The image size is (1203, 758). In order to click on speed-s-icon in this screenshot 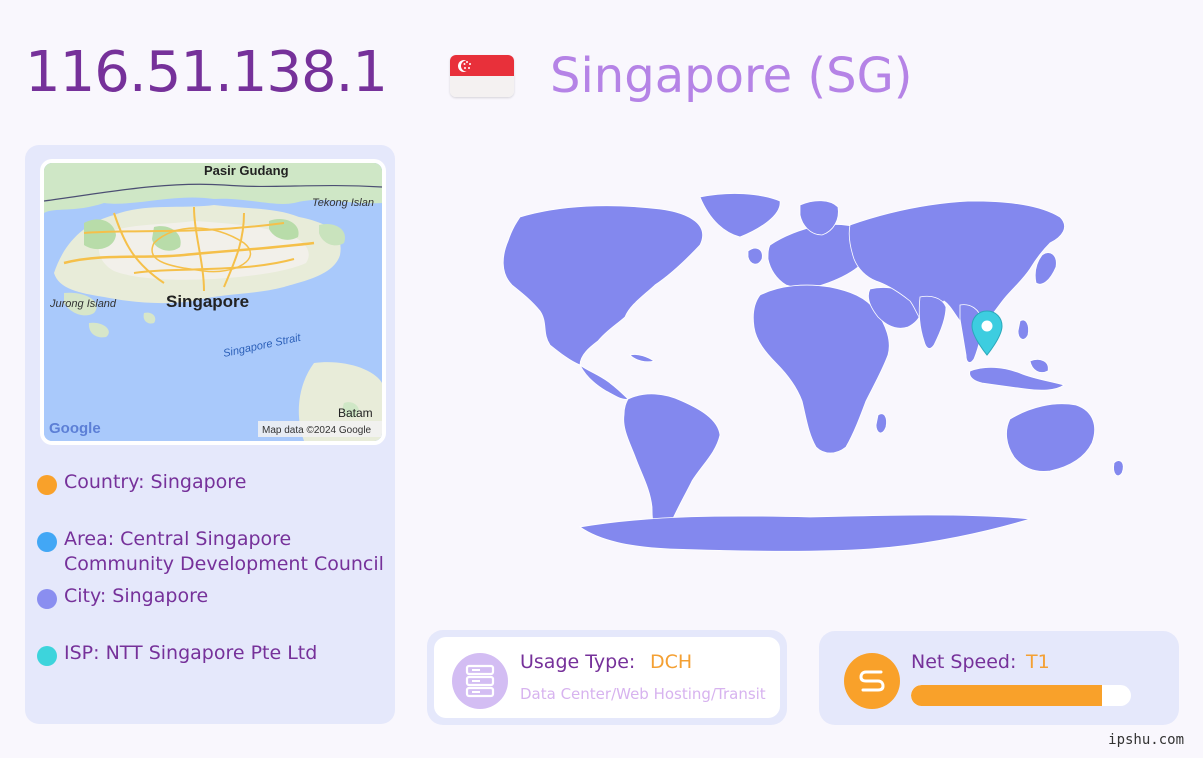, I will do `click(872, 681)`.